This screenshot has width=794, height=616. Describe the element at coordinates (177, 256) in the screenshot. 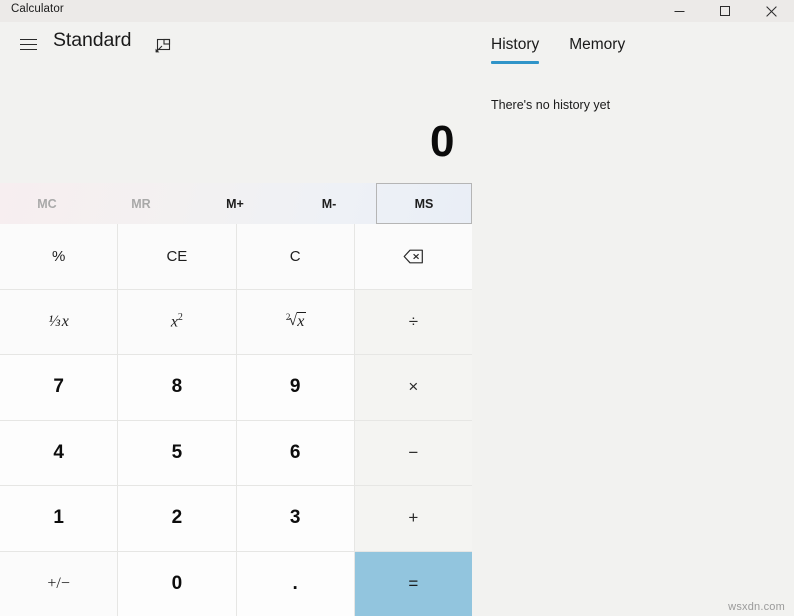

I see `clear-entry-button: CE` at that location.